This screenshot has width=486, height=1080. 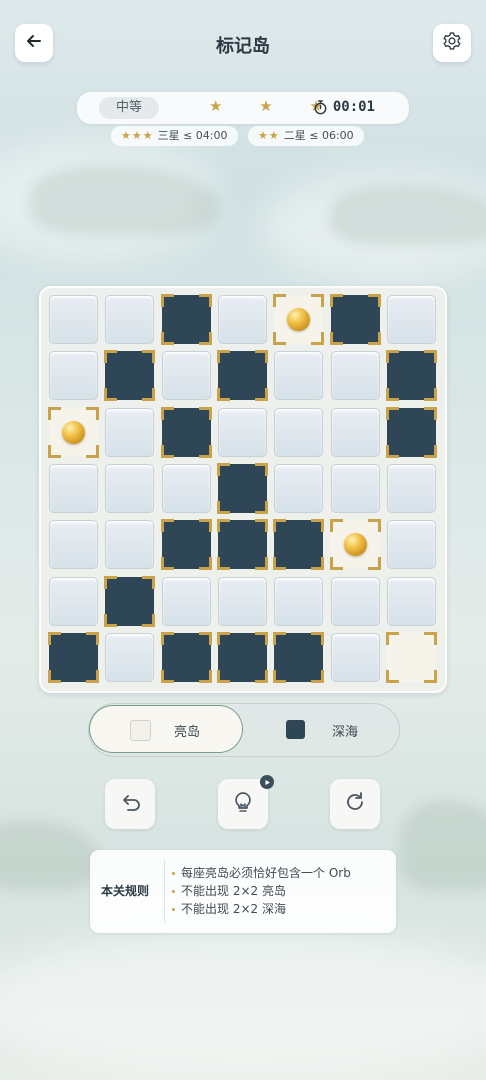 What do you see at coordinates (261, 909) in the screenshot?
I see `rule-item: 不能出现 2×2 深海` at bounding box center [261, 909].